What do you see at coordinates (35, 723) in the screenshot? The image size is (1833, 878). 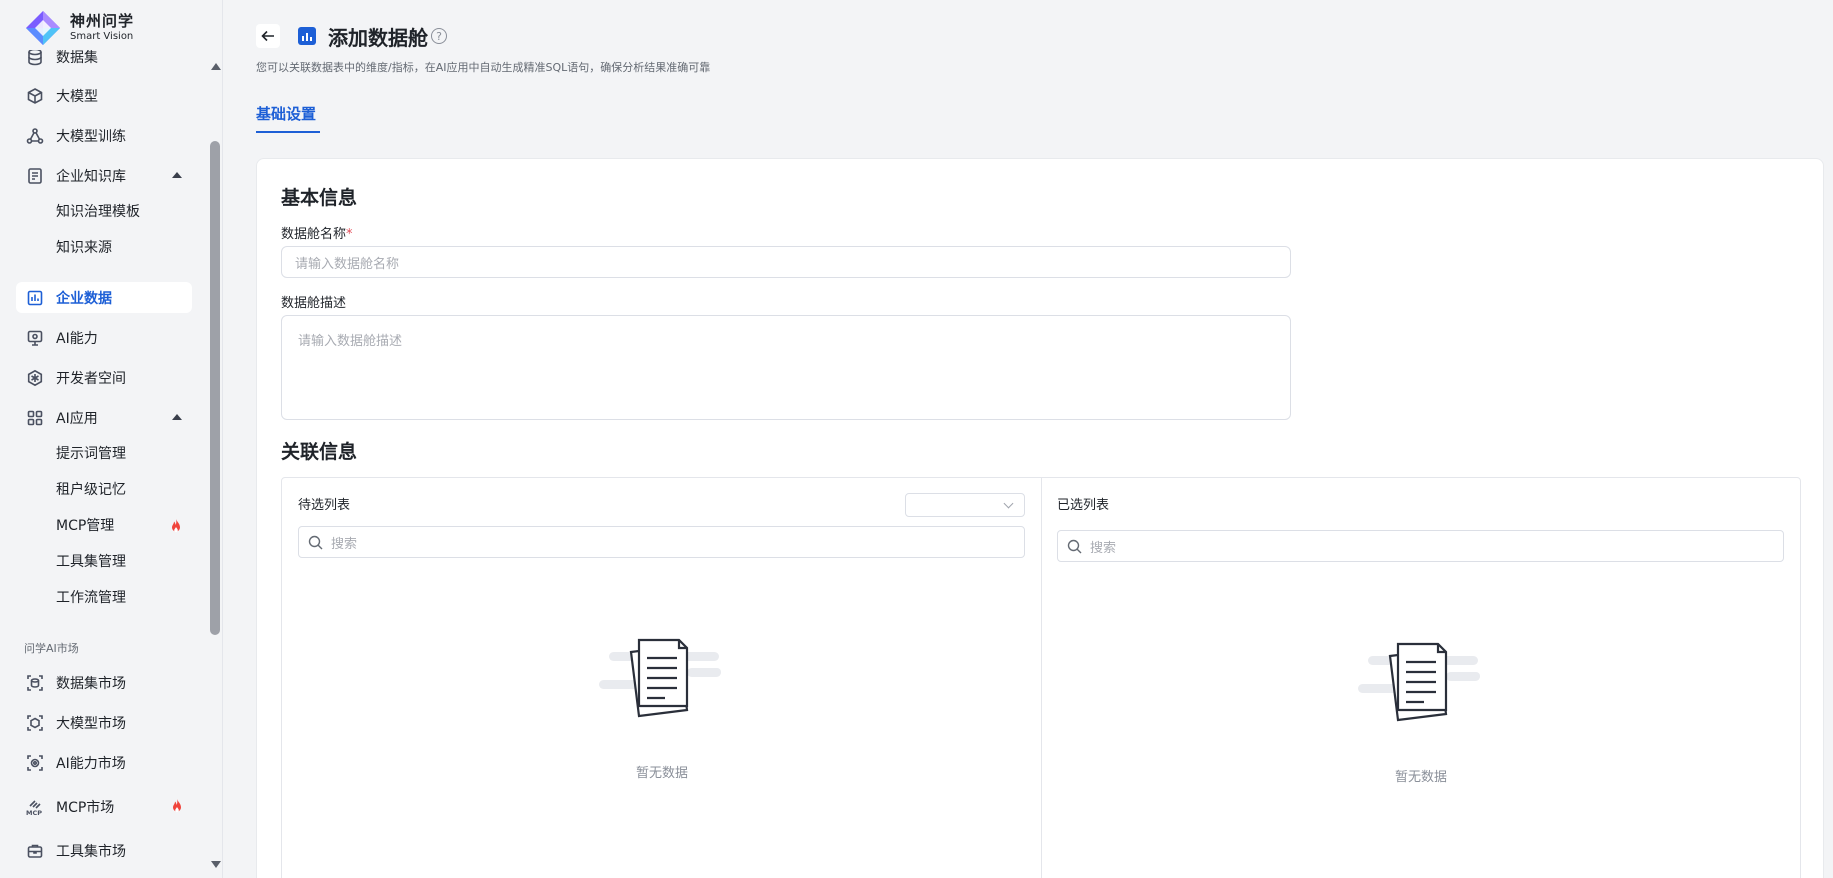 I see `market-model-icon` at bounding box center [35, 723].